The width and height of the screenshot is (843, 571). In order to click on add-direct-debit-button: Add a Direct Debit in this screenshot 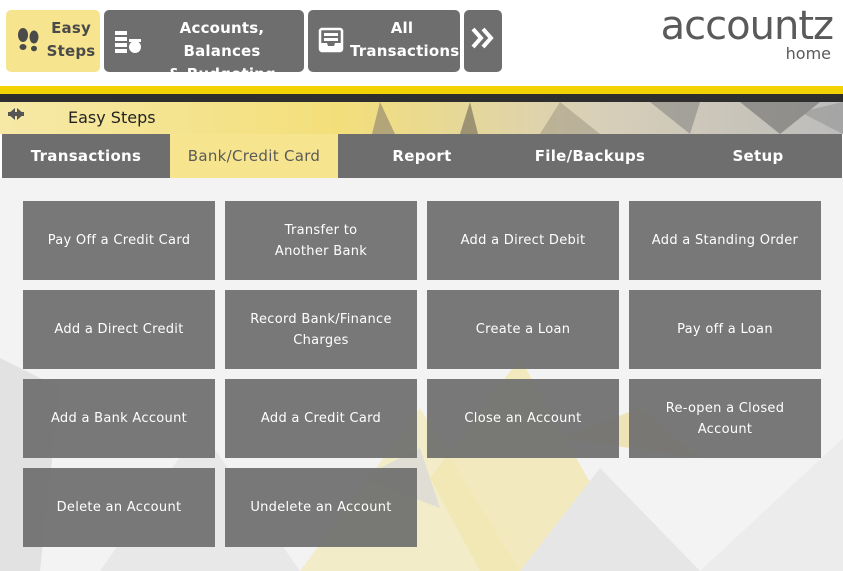, I will do `click(523, 240)`.